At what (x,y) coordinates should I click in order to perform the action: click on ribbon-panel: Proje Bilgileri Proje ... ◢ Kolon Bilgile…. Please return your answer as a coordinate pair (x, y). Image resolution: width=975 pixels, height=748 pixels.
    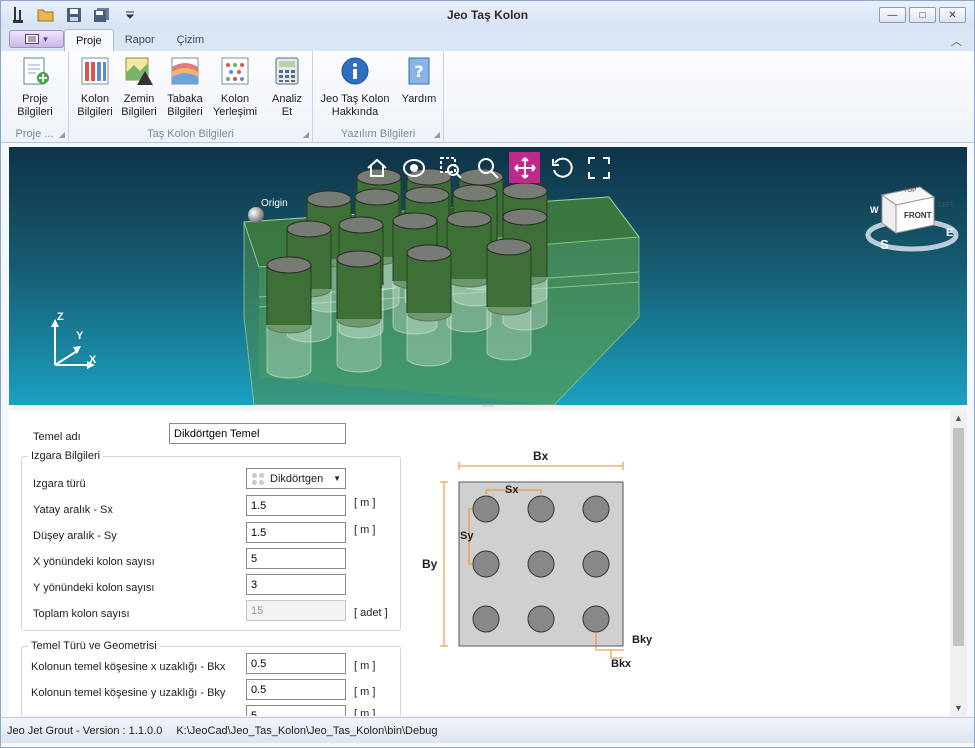
    Looking at the image, I should click on (487, 97).